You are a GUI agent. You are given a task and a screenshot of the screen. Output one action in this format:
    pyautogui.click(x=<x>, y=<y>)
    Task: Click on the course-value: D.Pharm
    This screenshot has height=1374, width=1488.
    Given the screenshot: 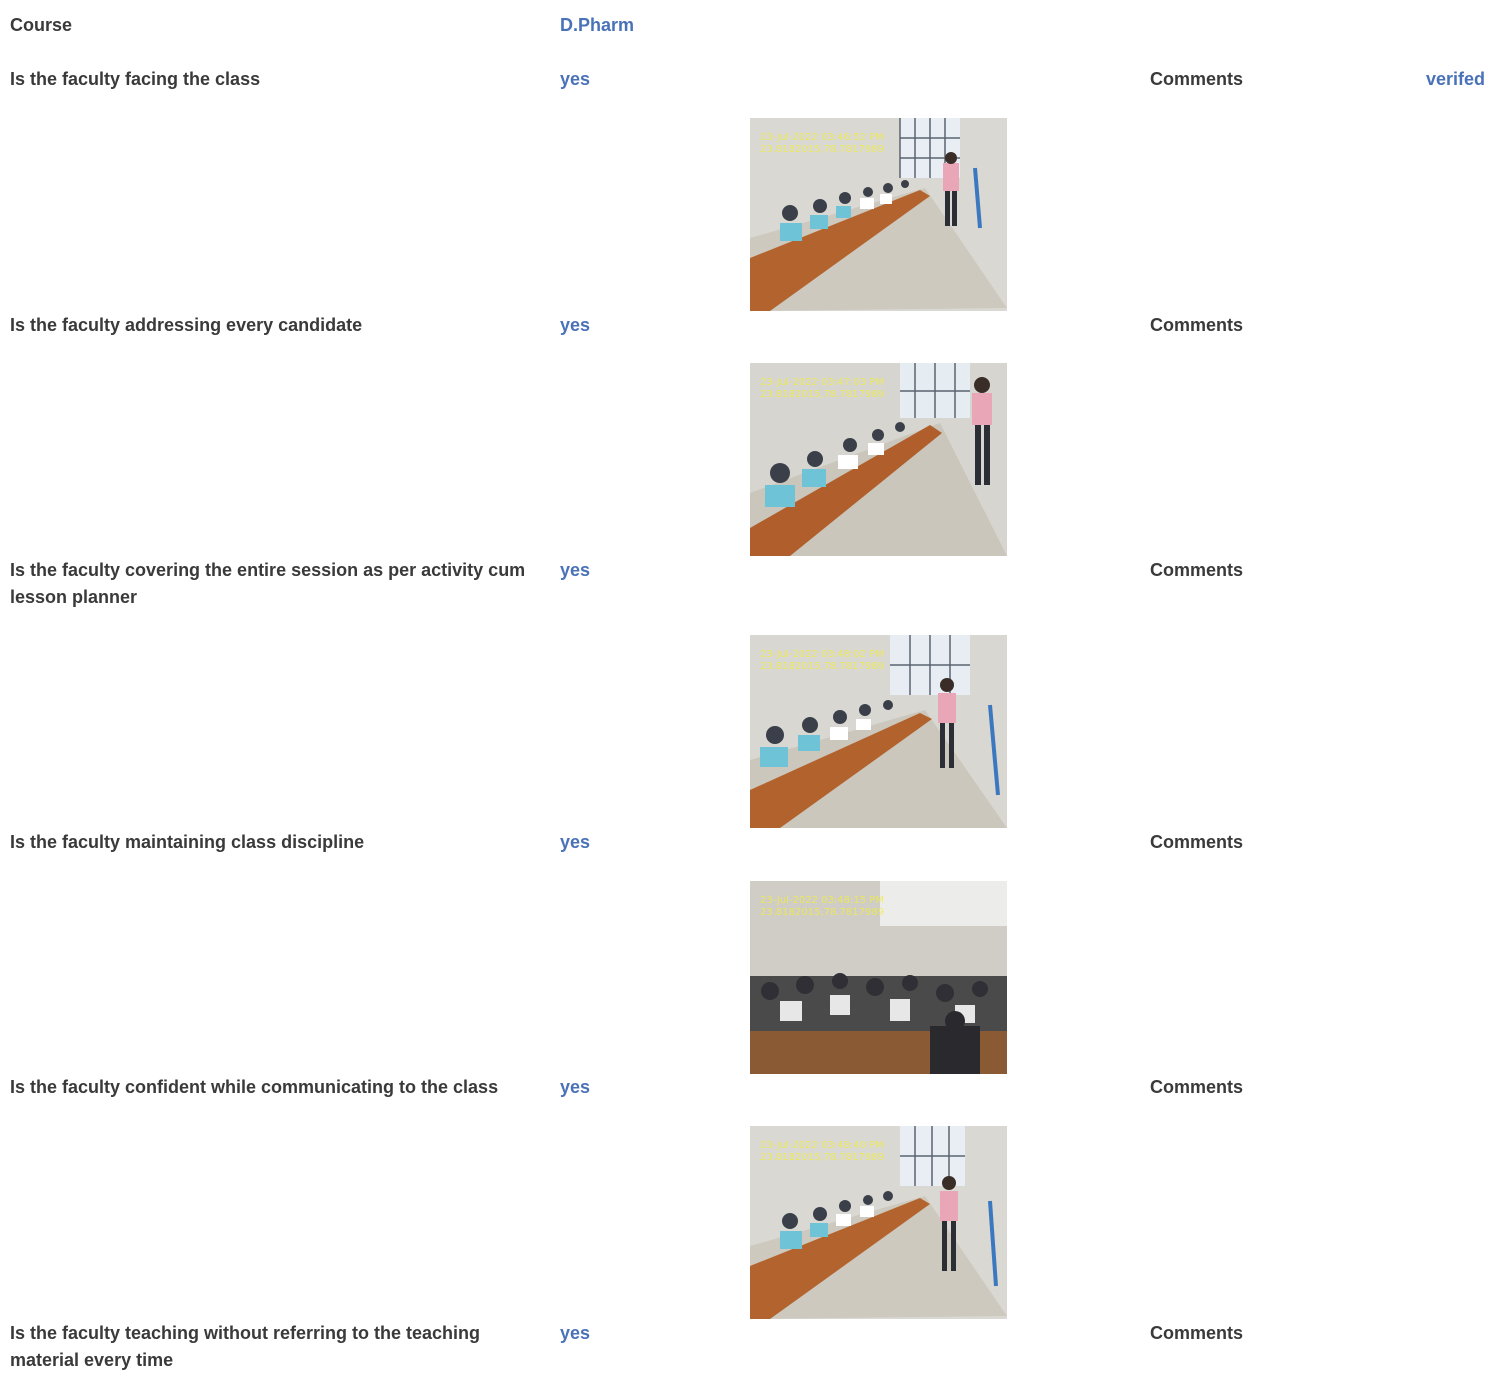 What is the action you would take?
    pyautogui.click(x=597, y=25)
    